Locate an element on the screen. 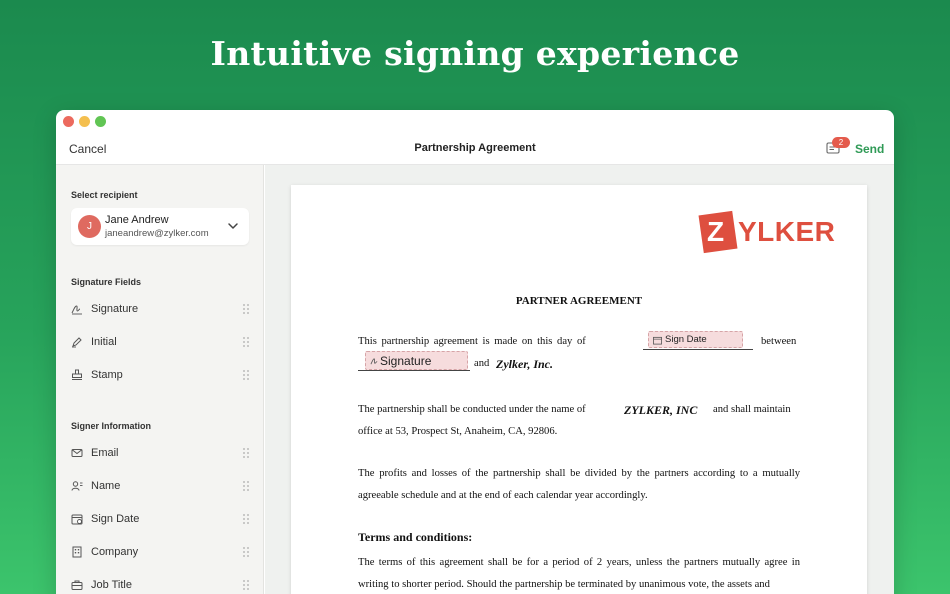 This screenshot has height=594, width=950. sign-date-placeholder: Sign Date is located at coordinates (695, 339).